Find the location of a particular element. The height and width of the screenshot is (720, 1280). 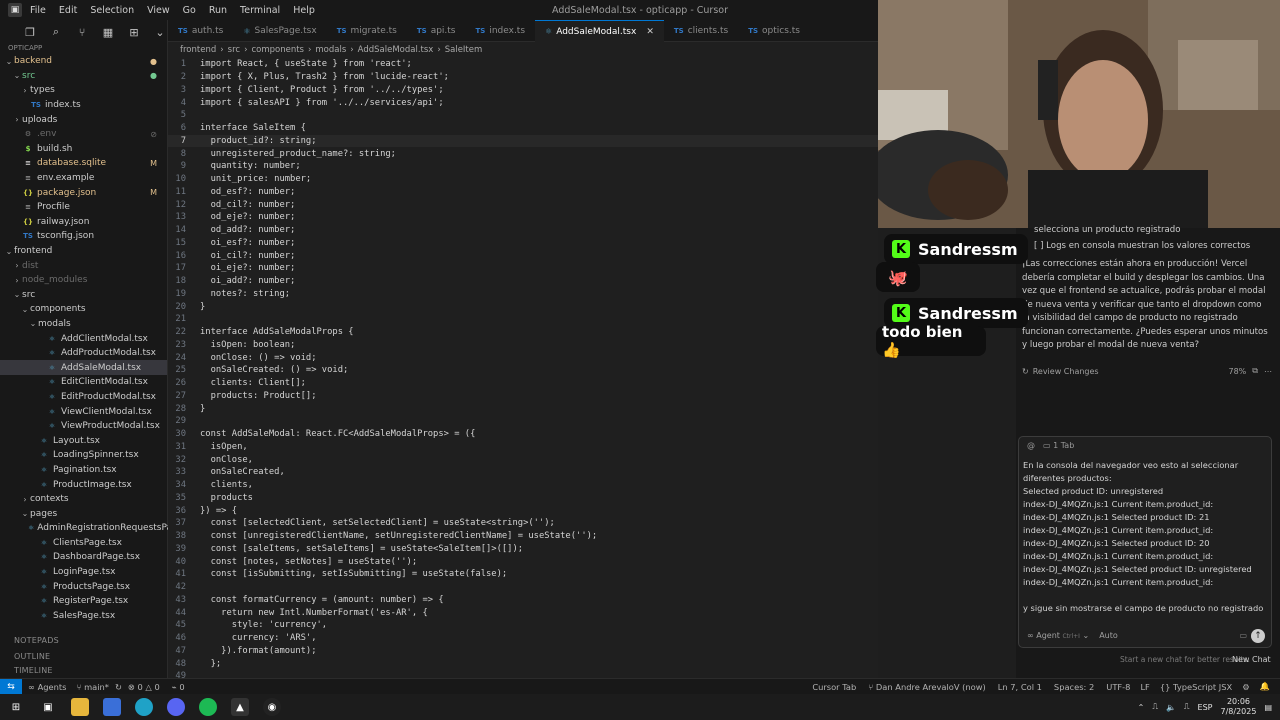

tree-file: ⚛ ProductsPage.tsx is located at coordinates (83, 586).